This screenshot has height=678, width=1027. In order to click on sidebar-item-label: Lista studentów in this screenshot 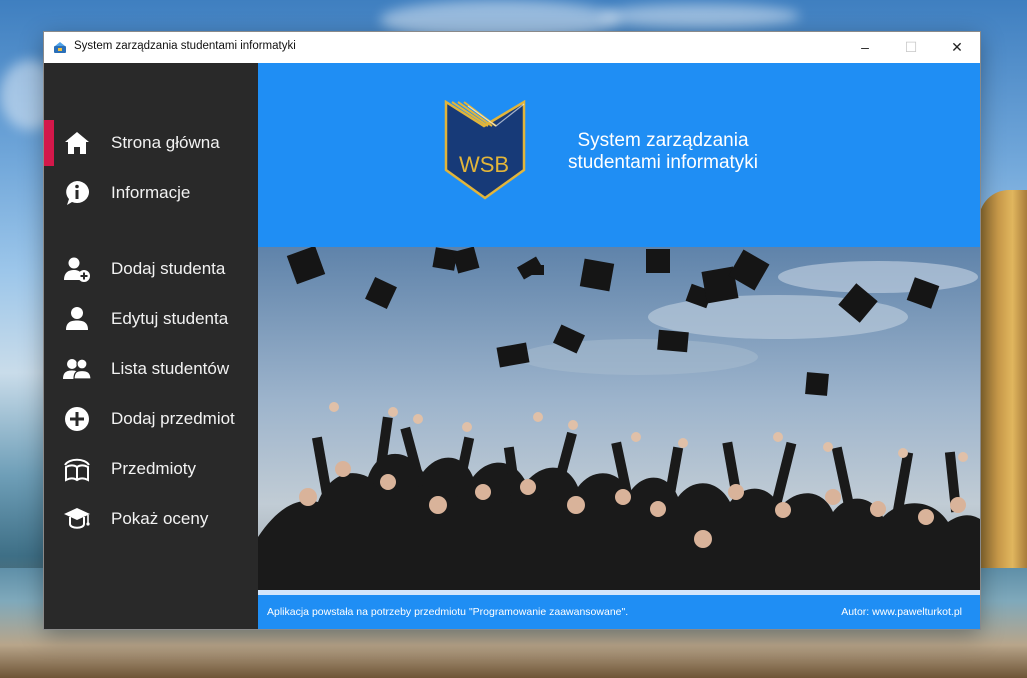, I will do `click(170, 368)`.